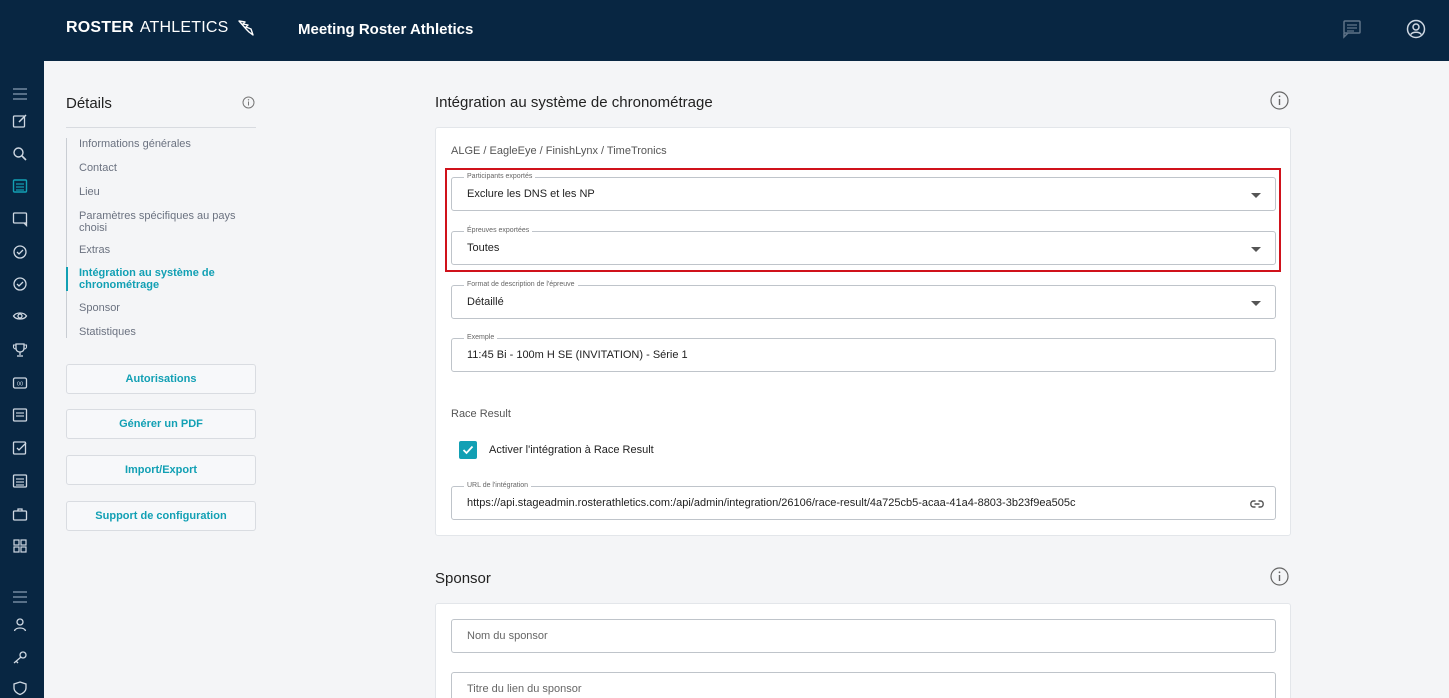  What do you see at coordinates (20, 448) in the screenshot?
I see `checkbox-icon` at bounding box center [20, 448].